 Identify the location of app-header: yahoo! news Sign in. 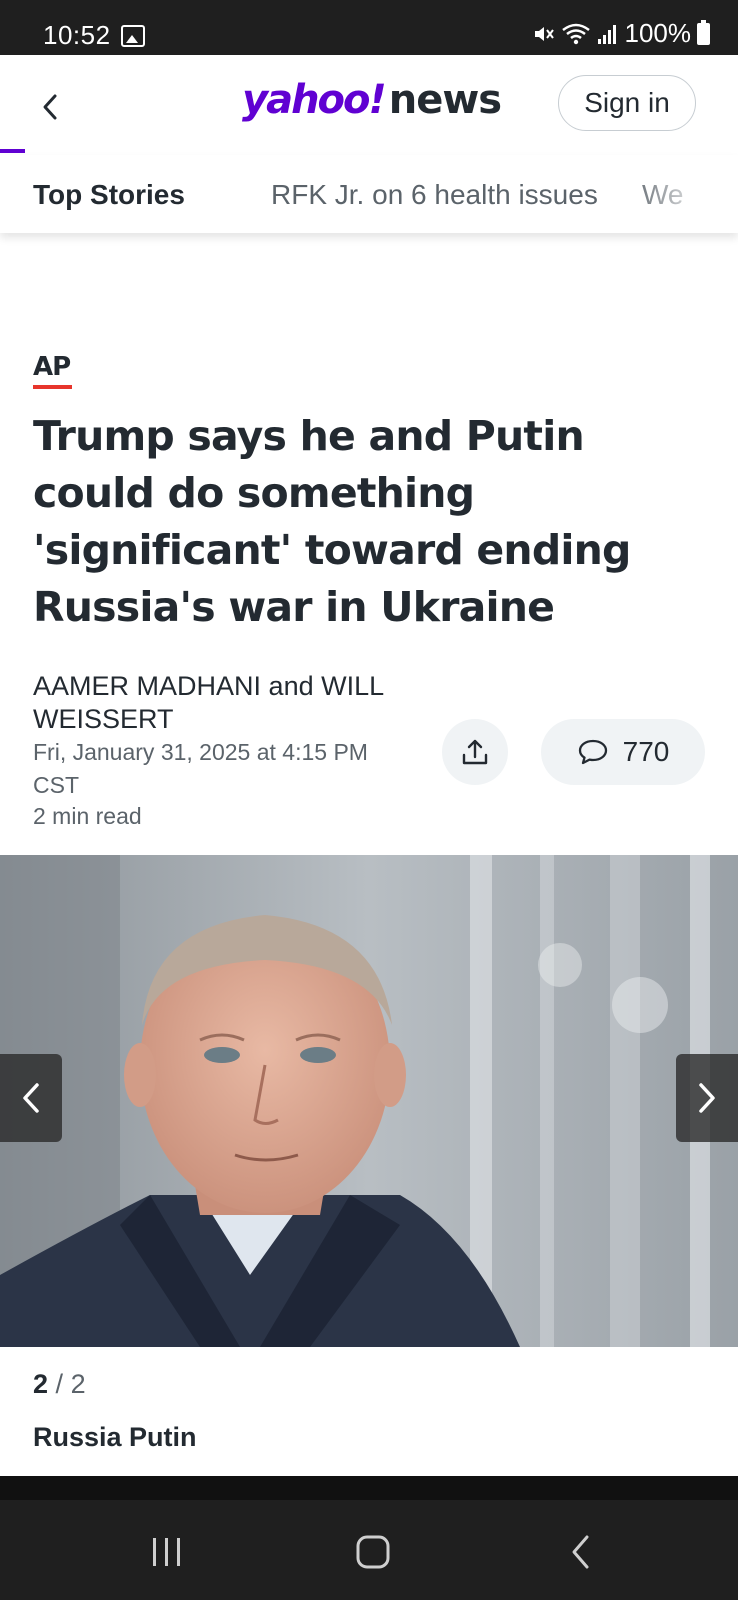
(369, 105).